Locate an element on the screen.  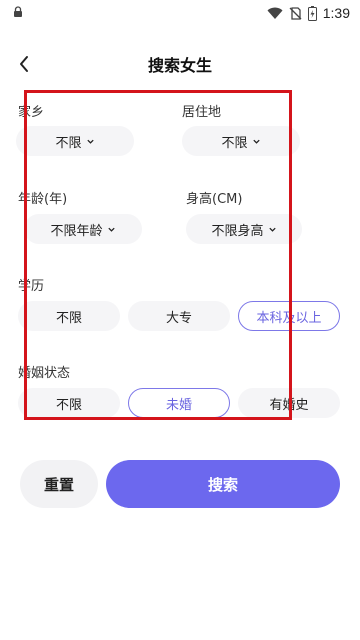
chip-label: 大专 is located at coordinates (178, 318).